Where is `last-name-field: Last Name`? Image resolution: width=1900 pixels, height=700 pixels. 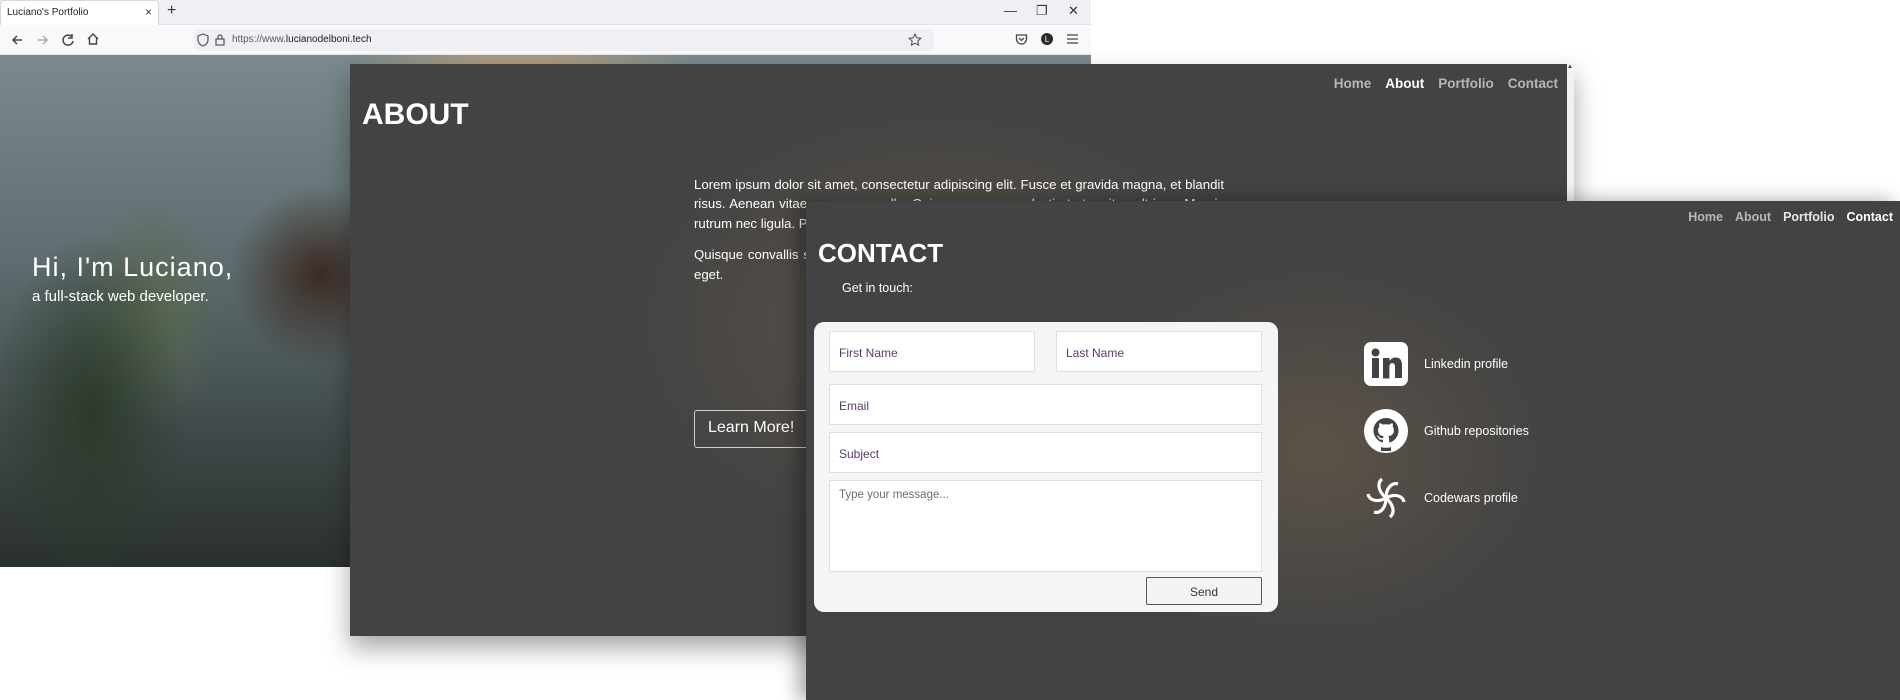 last-name-field: Last Name is located at coordinates (1159, 351).